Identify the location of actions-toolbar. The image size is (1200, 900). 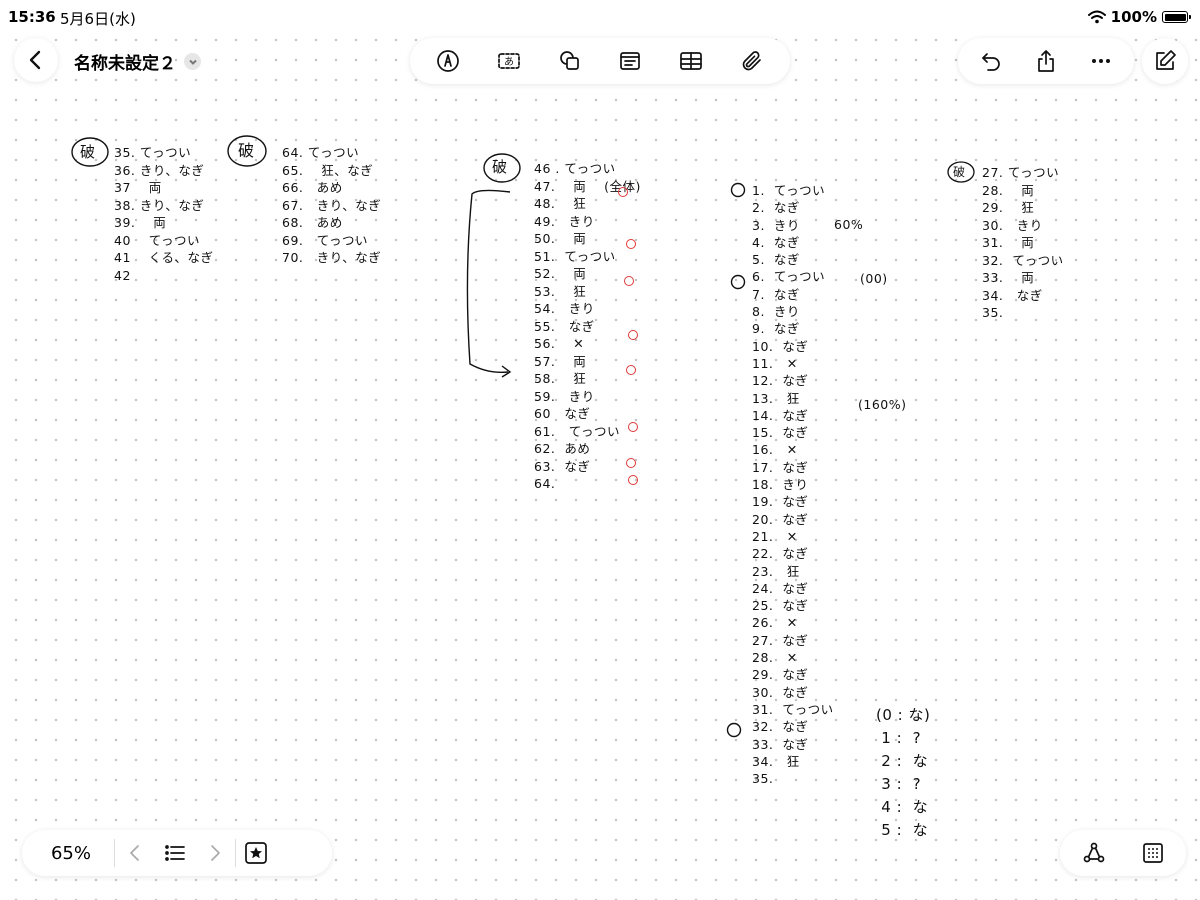
(1046, 61).